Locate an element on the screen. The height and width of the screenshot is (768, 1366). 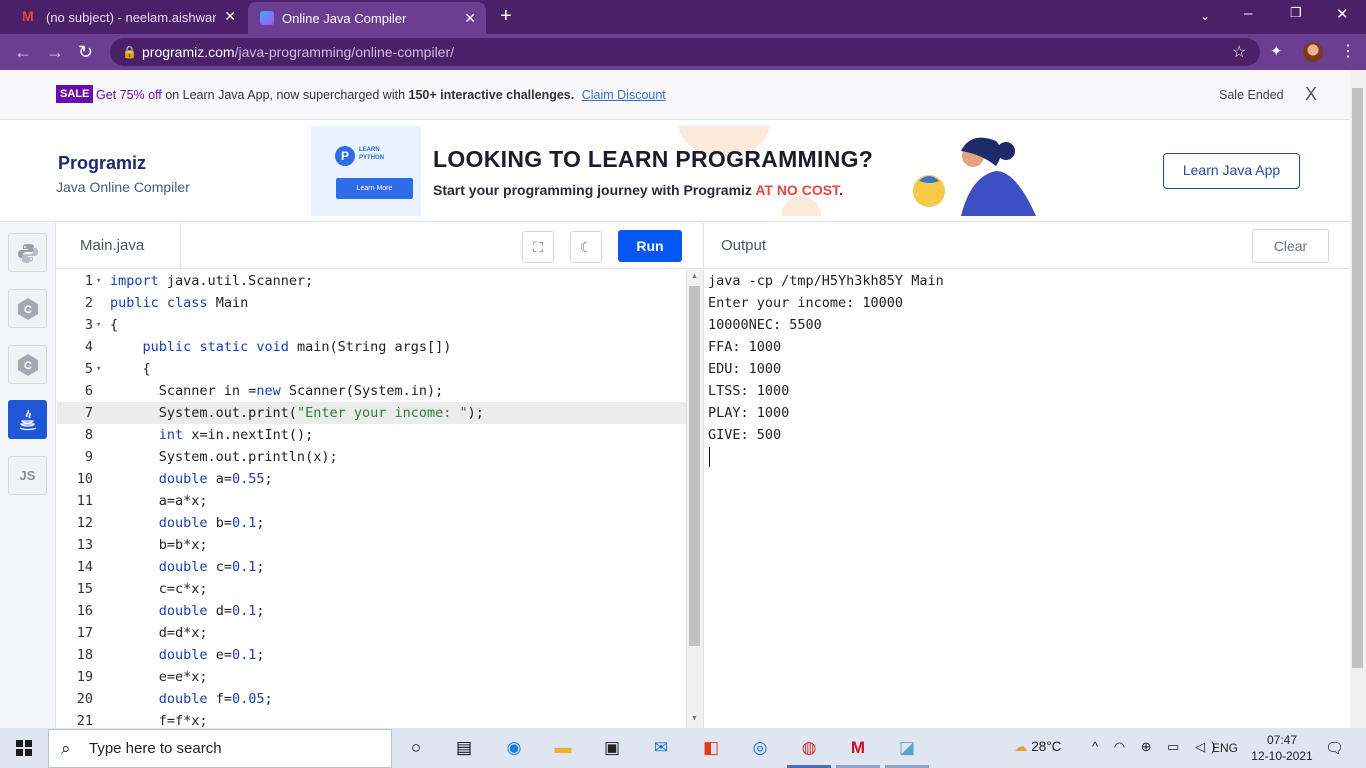
code-line: 2 public class Main is located at coordinates (371, 303).